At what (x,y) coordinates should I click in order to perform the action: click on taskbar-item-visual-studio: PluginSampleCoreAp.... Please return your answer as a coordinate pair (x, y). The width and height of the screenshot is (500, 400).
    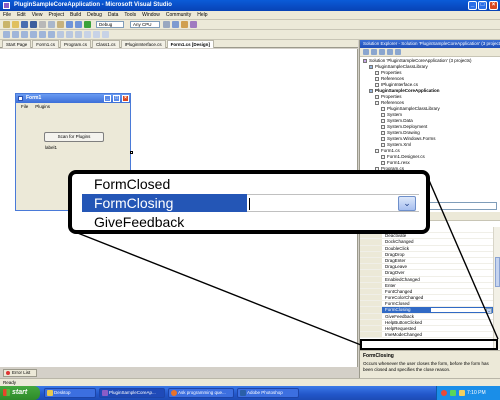
    Looking at the image, I should click on (132, 393).